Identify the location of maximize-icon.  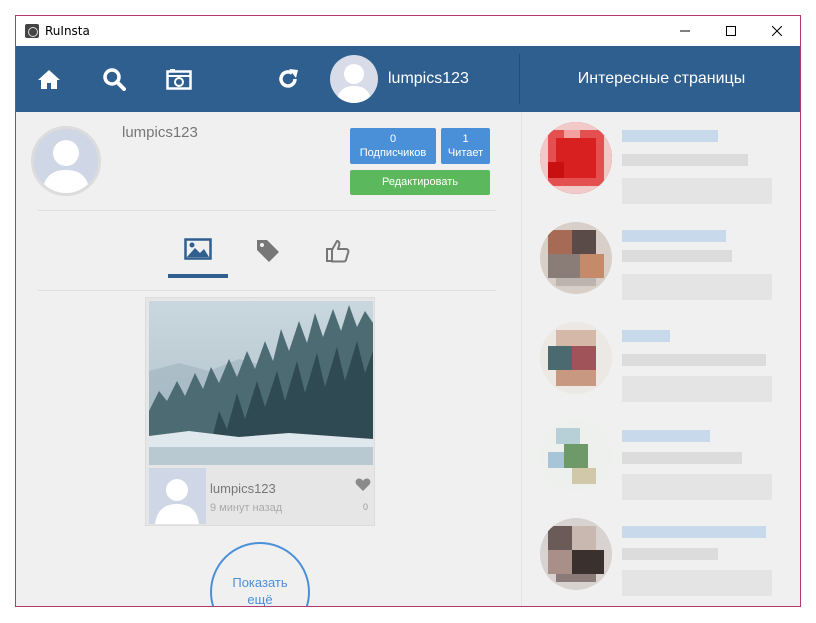
(731, 31).